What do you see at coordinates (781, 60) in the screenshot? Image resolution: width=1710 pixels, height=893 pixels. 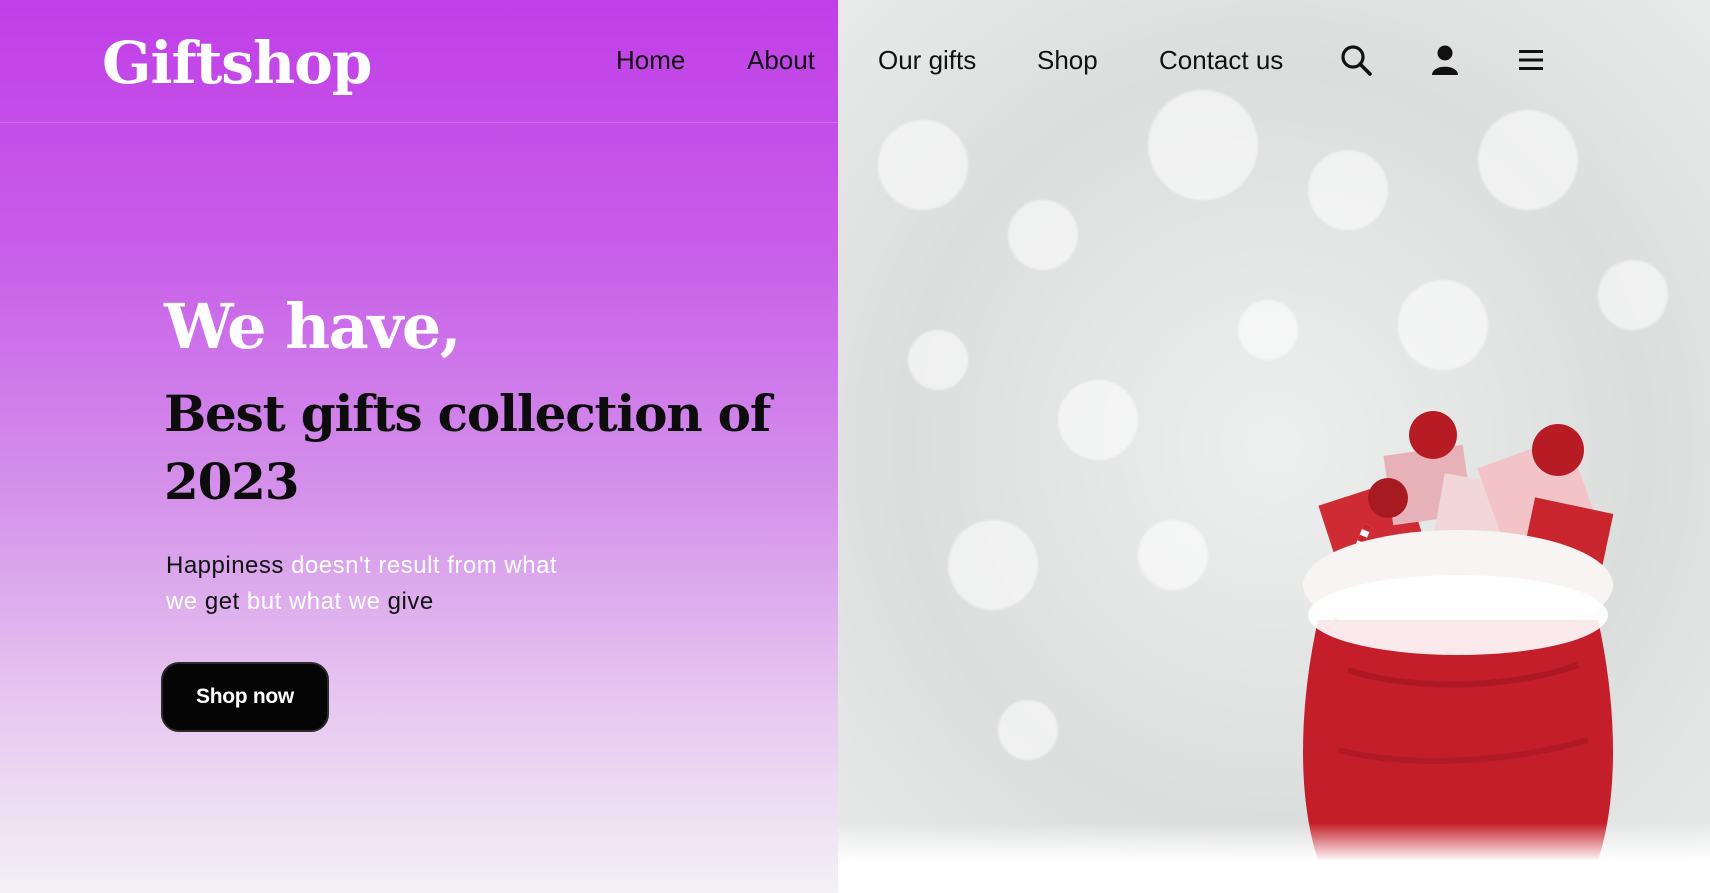 I see `nav-about: About` at bounding box center [781, 60].